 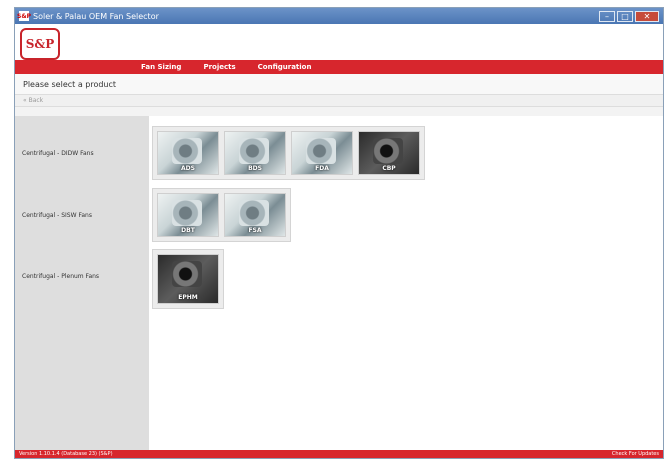 What do you see at coordinates (40, 44) in the screenshot?
I see `sp-logo: S&P` at bounding box center [40, 44].